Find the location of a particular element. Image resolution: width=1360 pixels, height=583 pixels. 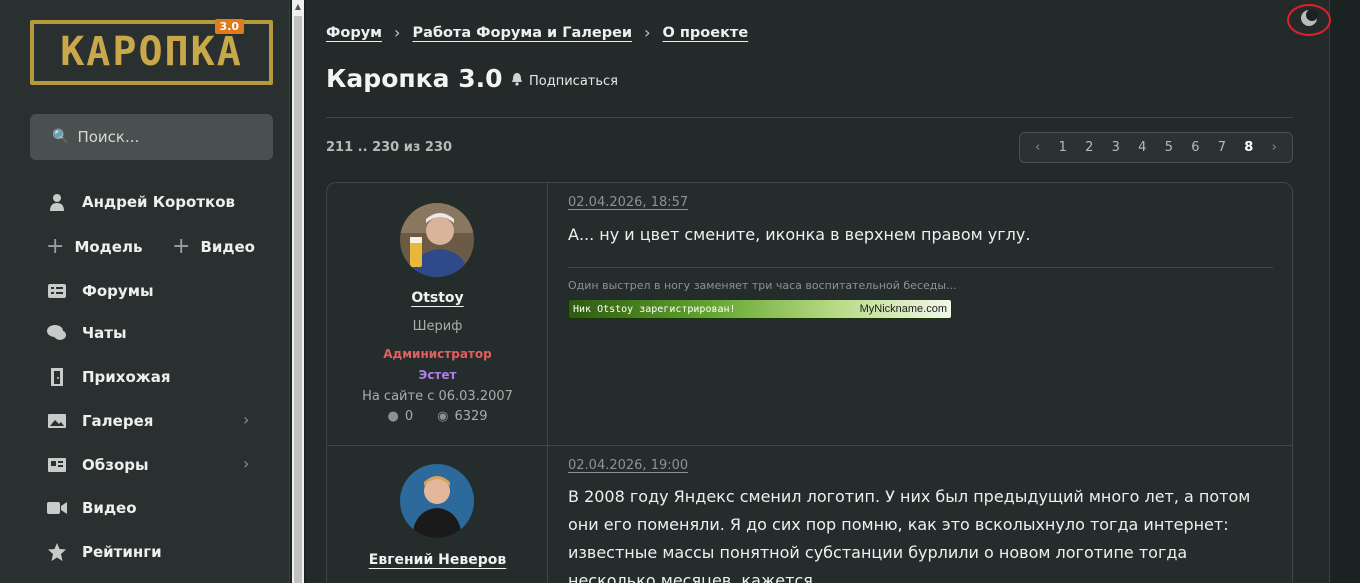

palette-stat: ● 0 is located at coordinates (400, 416).